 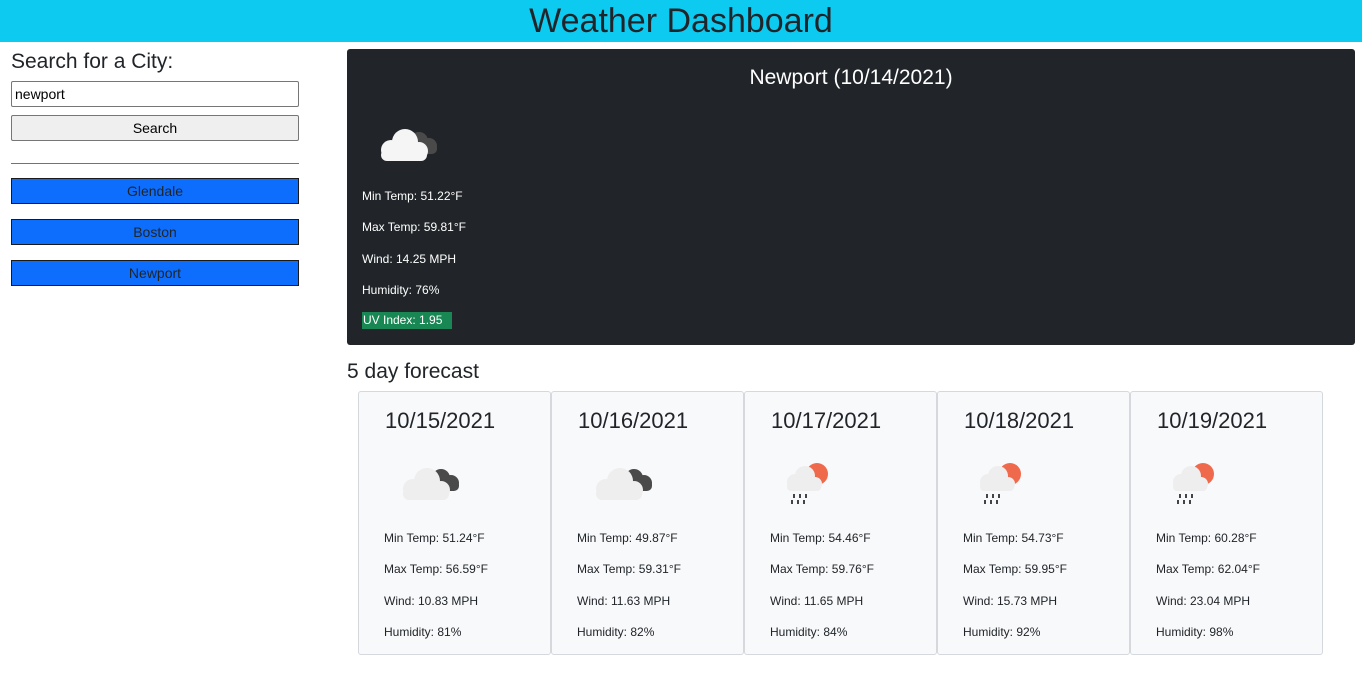 What do you see at coordinates (820, 538) in the screenshot?
I see `forecast-min-temp: Min Temp: 54.46°F` at bounding box center [820, 538].